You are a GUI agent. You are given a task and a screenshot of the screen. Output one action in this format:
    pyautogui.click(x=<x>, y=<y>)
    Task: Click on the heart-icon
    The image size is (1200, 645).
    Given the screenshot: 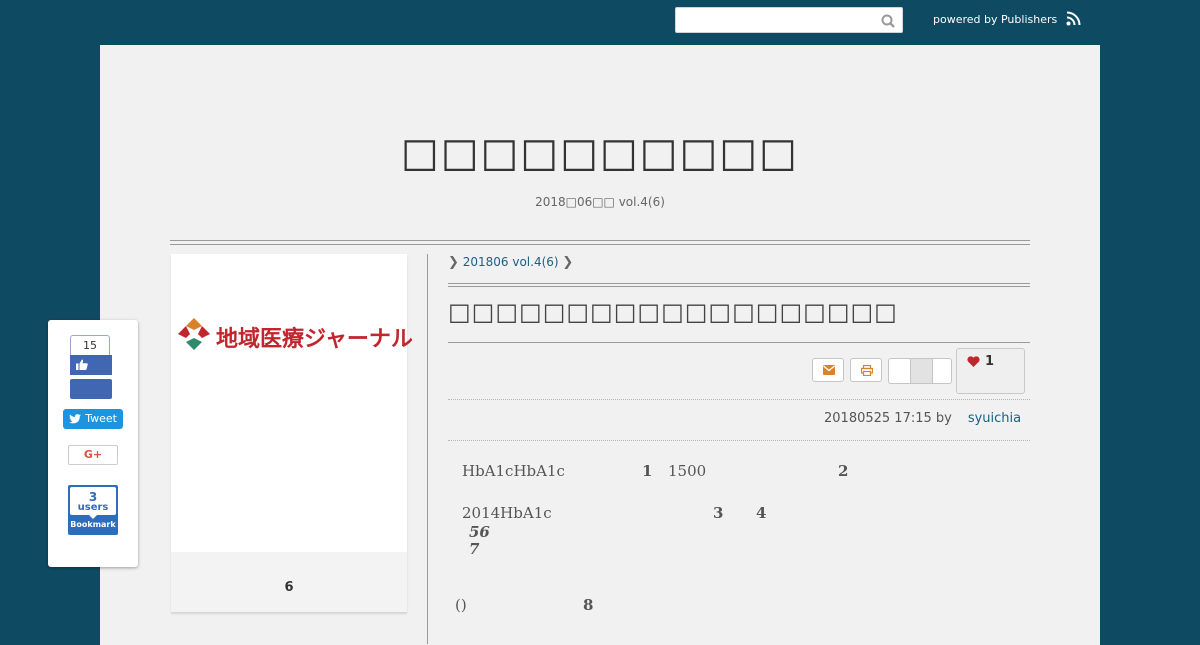 What is the action you would take?
    pyautogui.click(x=973, y=361)
    